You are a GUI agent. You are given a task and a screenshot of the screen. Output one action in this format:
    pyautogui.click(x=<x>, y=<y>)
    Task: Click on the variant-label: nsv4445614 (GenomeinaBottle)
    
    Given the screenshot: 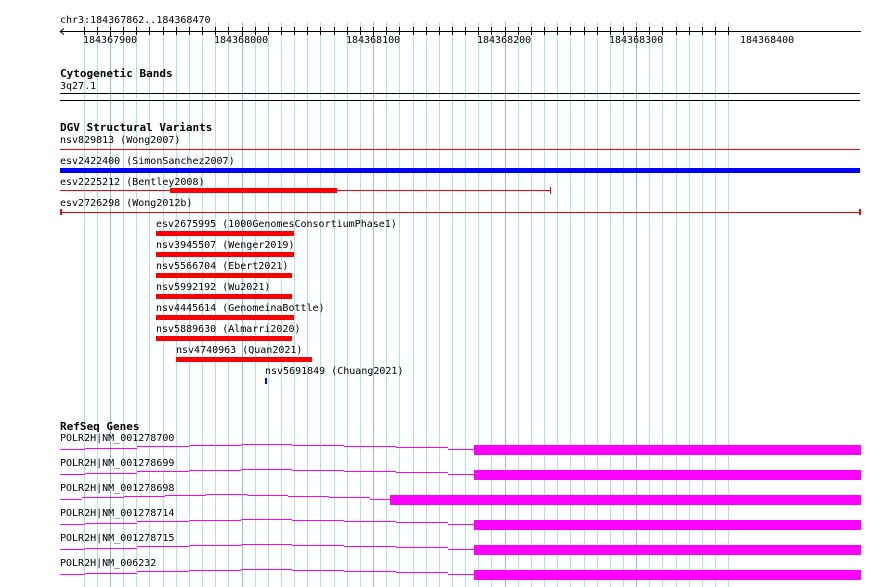 What is the action you would take?
    pyautogui.click(x=240, y=308)
    